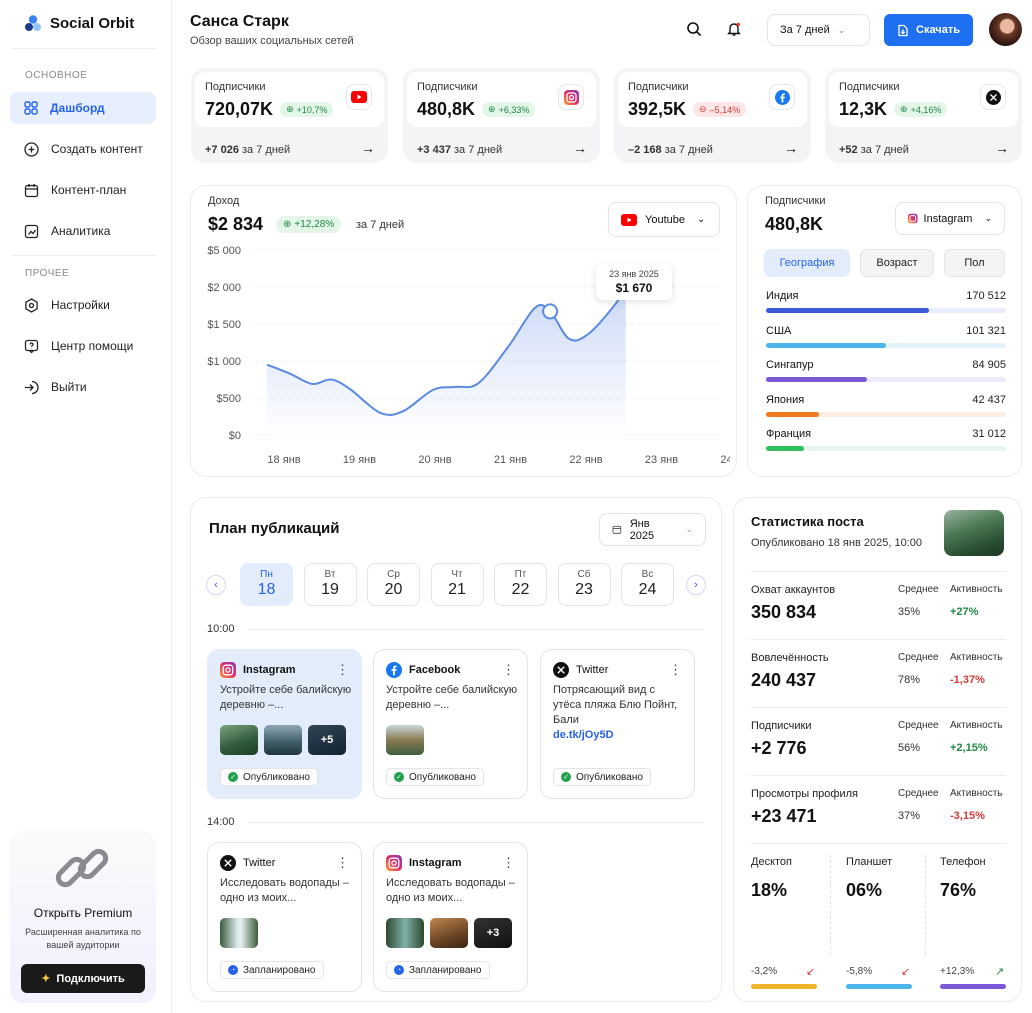 The height and width of the screenshot is (1013, 1032). I want to click on stat-change-badge: ⊕ +4,16%, so click(921, 109).